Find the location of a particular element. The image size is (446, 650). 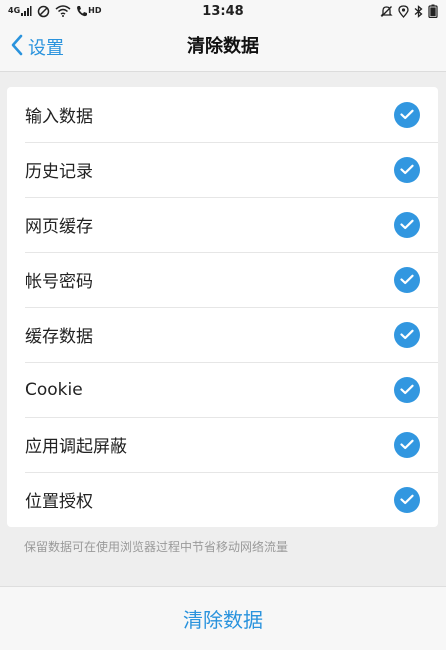

item-label: 历史记录 is located at coordinates (59, 172).